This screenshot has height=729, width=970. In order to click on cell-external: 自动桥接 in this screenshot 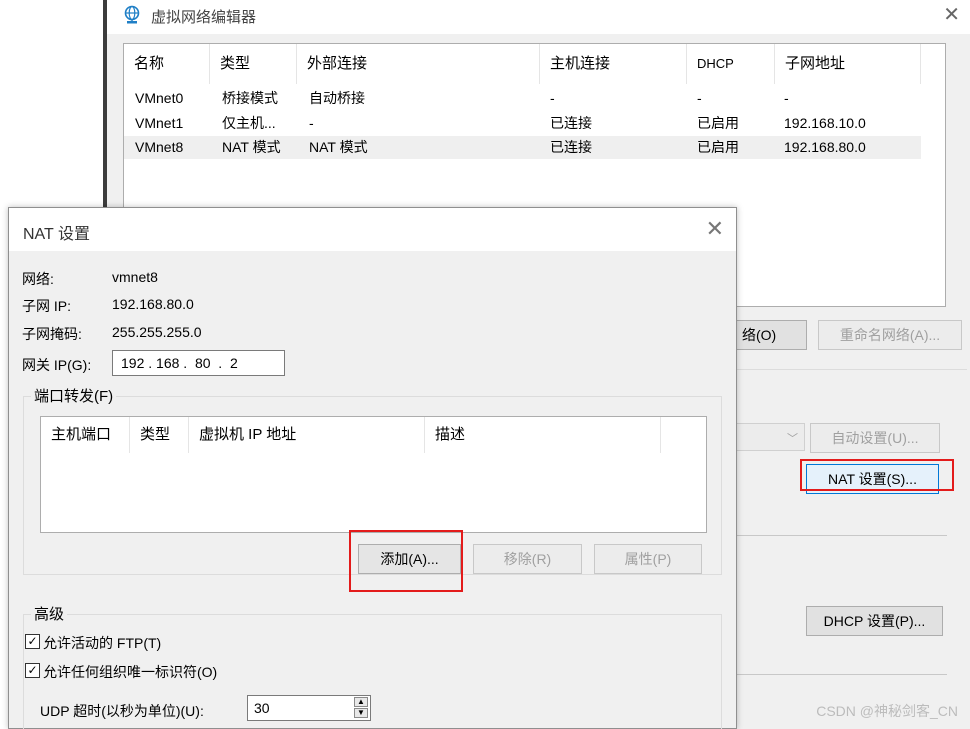, I will do `click(337, 98)`.